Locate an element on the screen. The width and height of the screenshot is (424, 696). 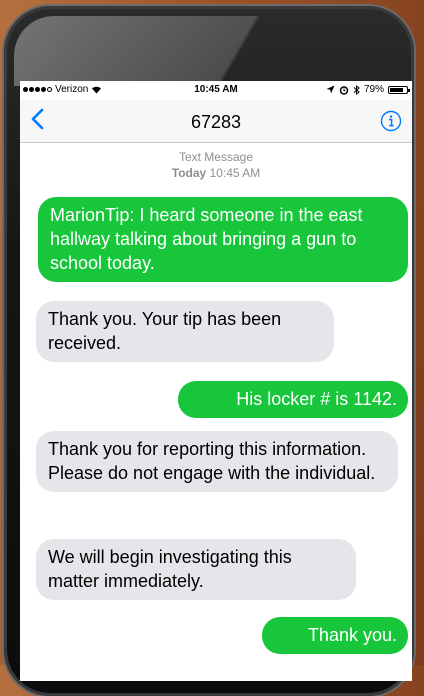
thread-meta-day: Today is located at coordinates (189, 173).